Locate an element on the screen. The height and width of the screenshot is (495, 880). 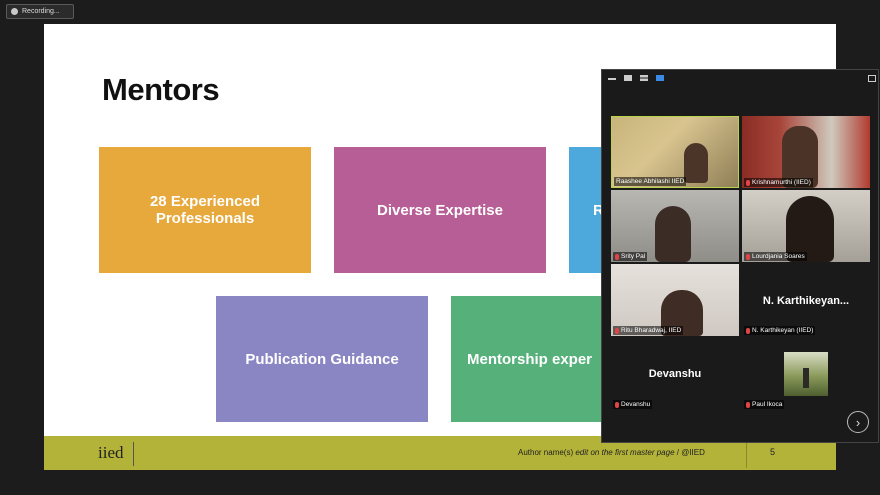
participant-display-name: Devanshu is located at coordinates (675, 374).